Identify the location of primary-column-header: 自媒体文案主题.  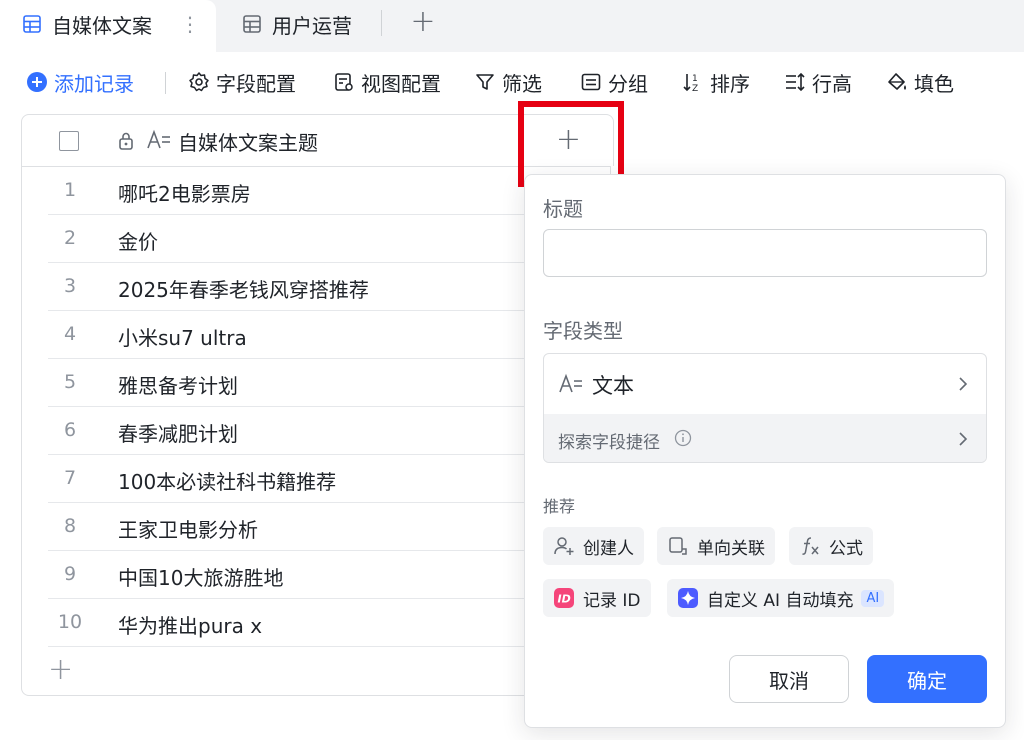
(248, 141).